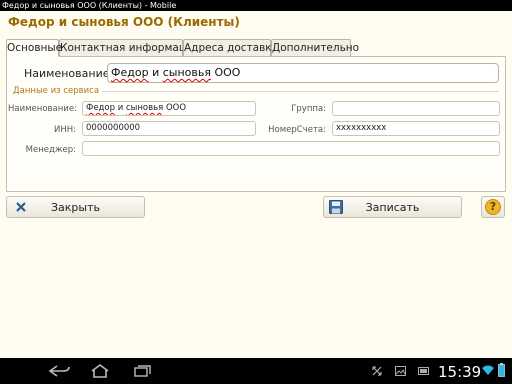 The image size is (512, 384). I want to click on service-name-word: сыновья, so click(144, 108).